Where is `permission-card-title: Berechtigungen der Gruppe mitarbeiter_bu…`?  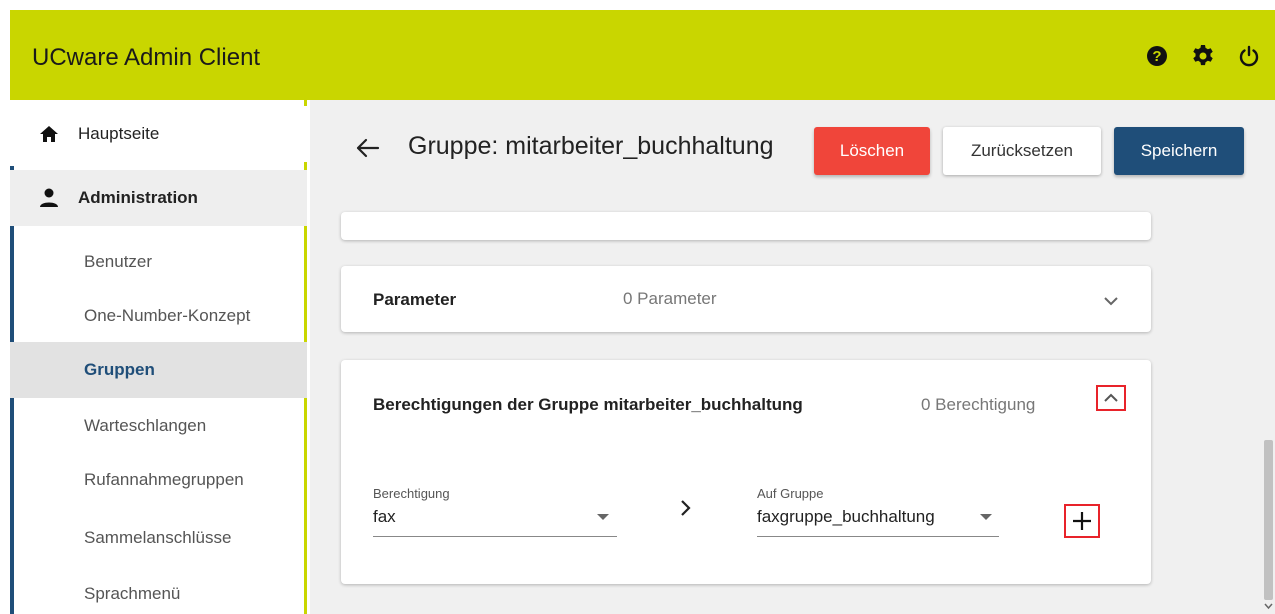
permission-card-title: Berechtigungen der Gruppe mitarbeiter_bu… is located at coordinates (588, 404).